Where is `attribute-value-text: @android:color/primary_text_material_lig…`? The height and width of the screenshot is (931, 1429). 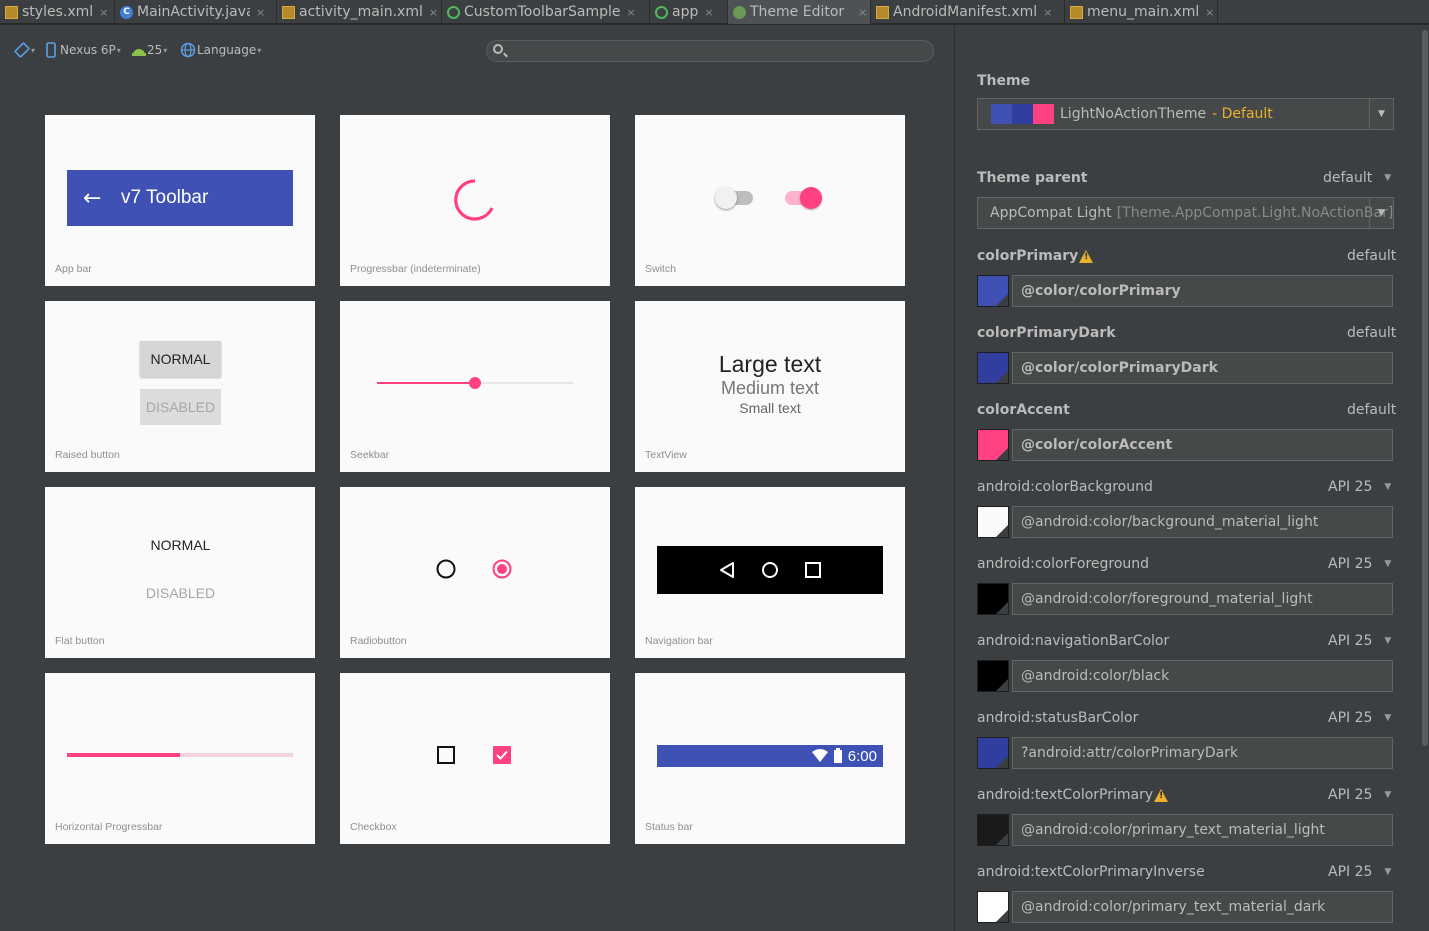 attribute-value-text: @android:color/primary_text_material_lig… is located at coordinates (1173, 830).